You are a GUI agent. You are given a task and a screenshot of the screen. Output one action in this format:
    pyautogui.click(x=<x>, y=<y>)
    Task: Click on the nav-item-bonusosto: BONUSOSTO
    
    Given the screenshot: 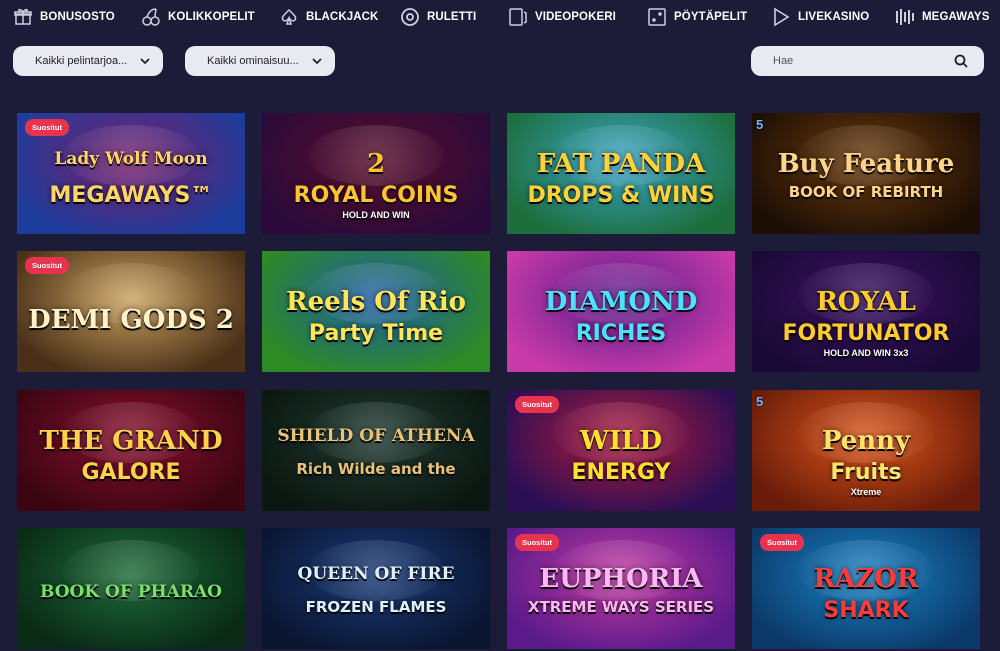 What is the action you would take?
    pyautogui.click(x=77, y=17)
    